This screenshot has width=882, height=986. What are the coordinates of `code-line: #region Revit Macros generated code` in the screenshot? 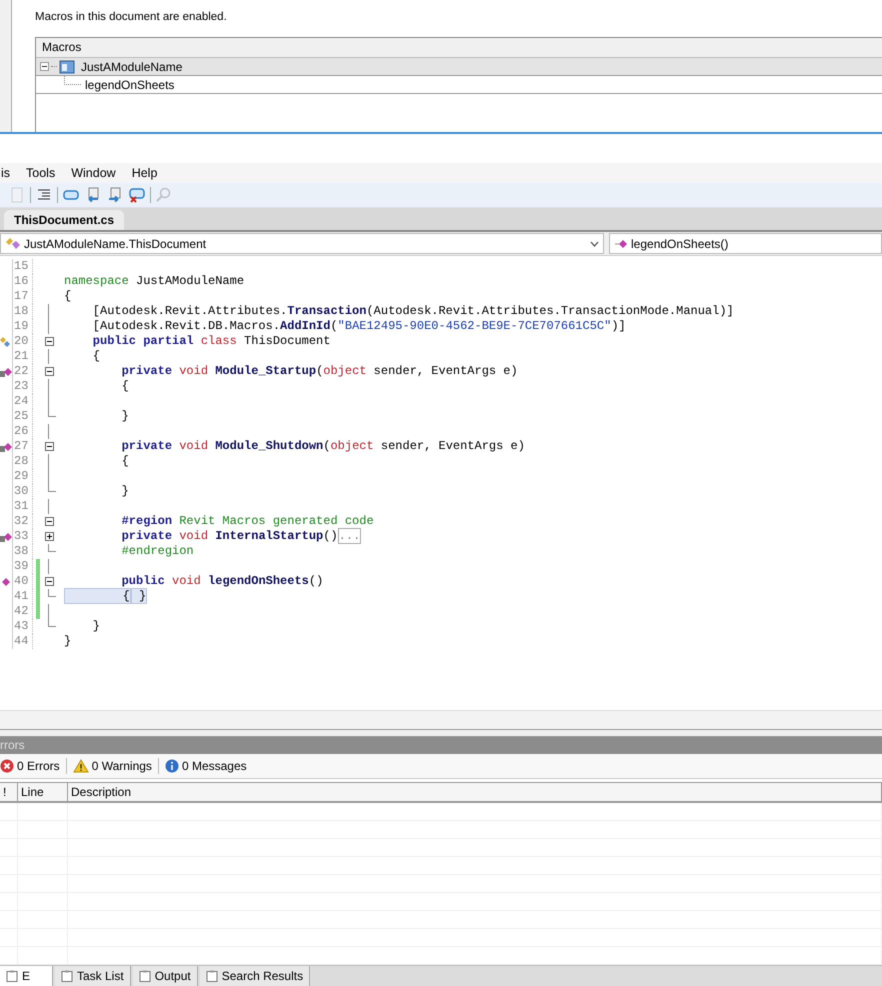 It's located at (247, 521).